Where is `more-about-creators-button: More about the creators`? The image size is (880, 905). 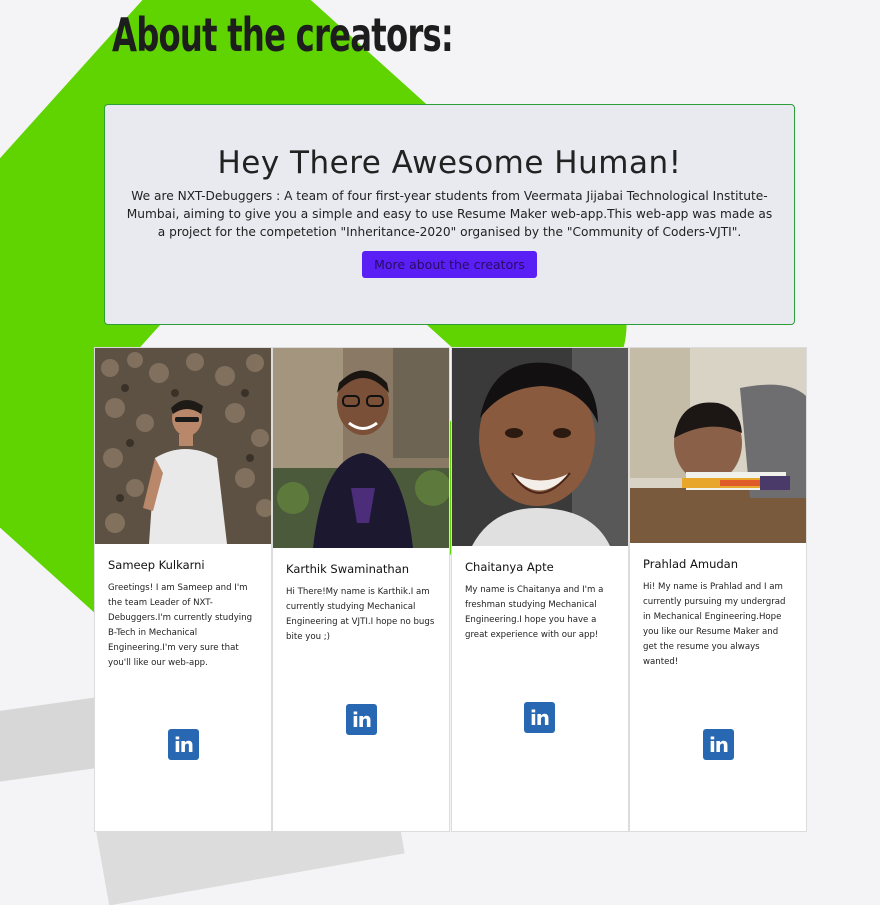 more-about-creators-button: More about the creators is located at coordinates (449, 264).